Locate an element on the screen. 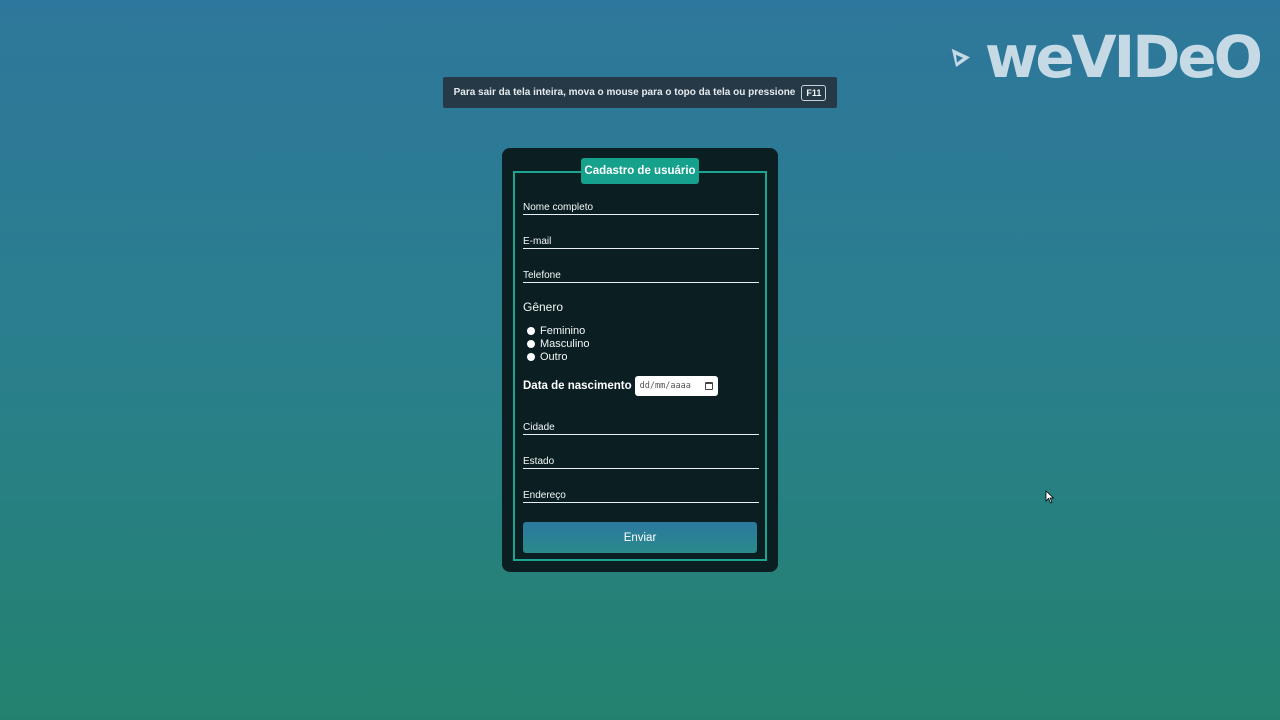  radio-label: Outro is located at coordinates (554, 357).